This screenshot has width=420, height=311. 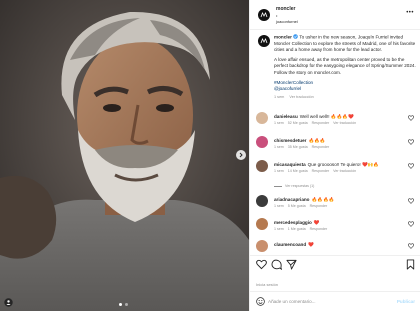 I want to click on profile-avatar, so click(x=264, y=15).